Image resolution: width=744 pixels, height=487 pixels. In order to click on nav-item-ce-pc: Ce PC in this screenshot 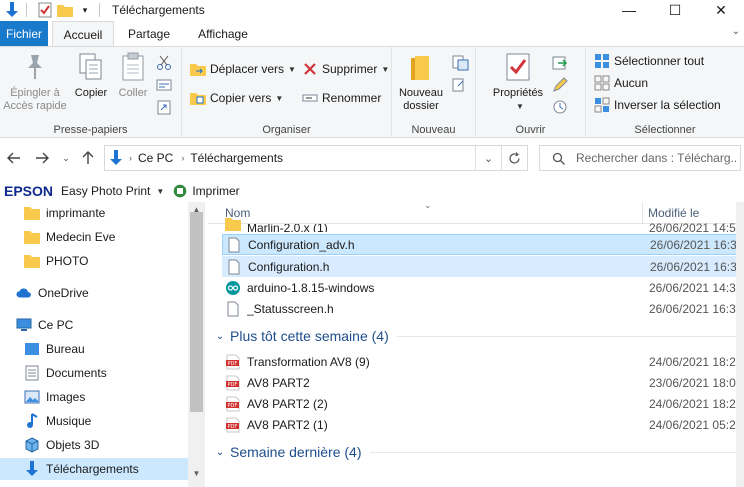, I will do `click(44, 325)`.